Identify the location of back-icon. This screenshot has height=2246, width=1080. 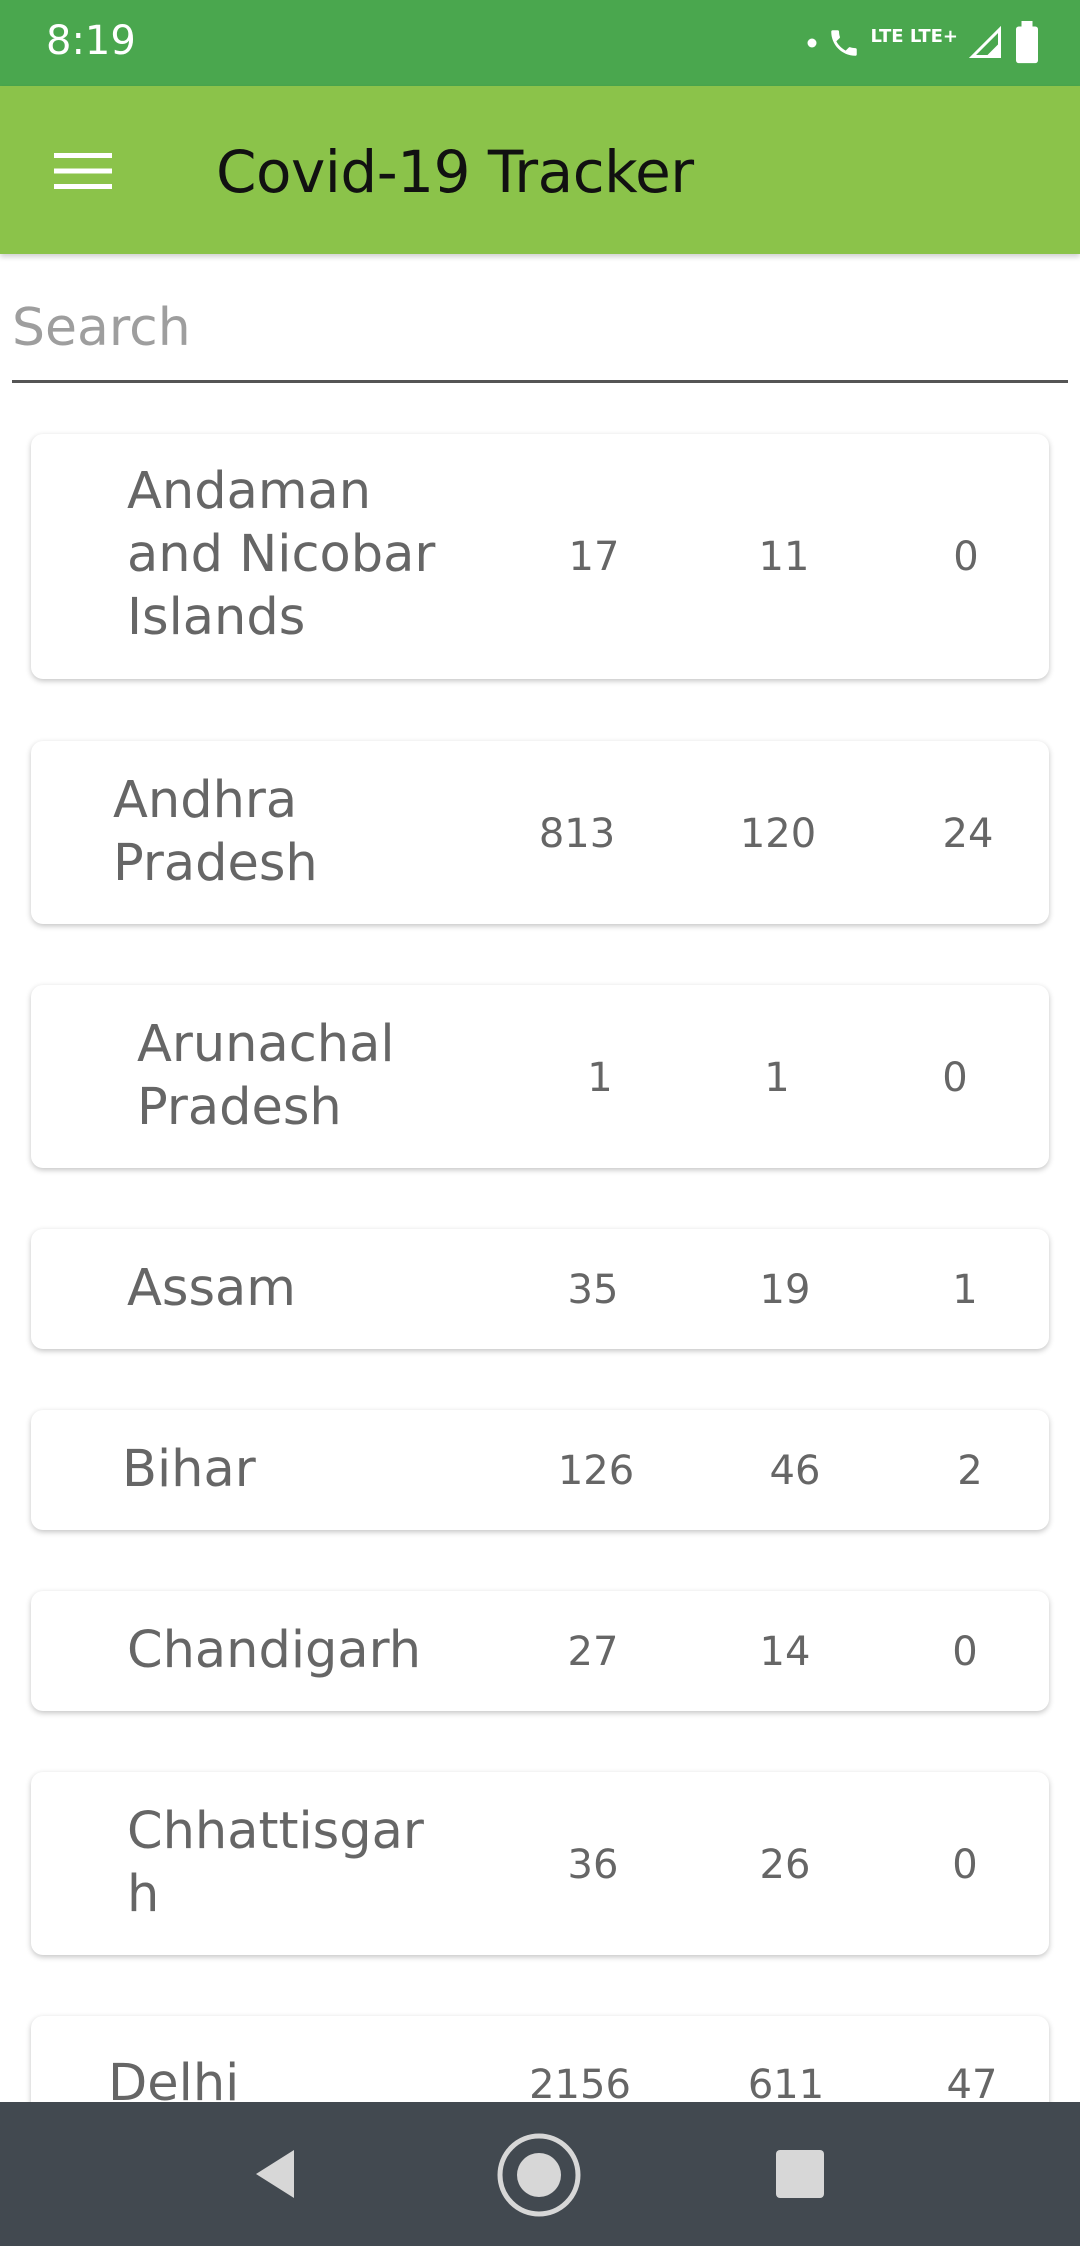
(275, 2174).